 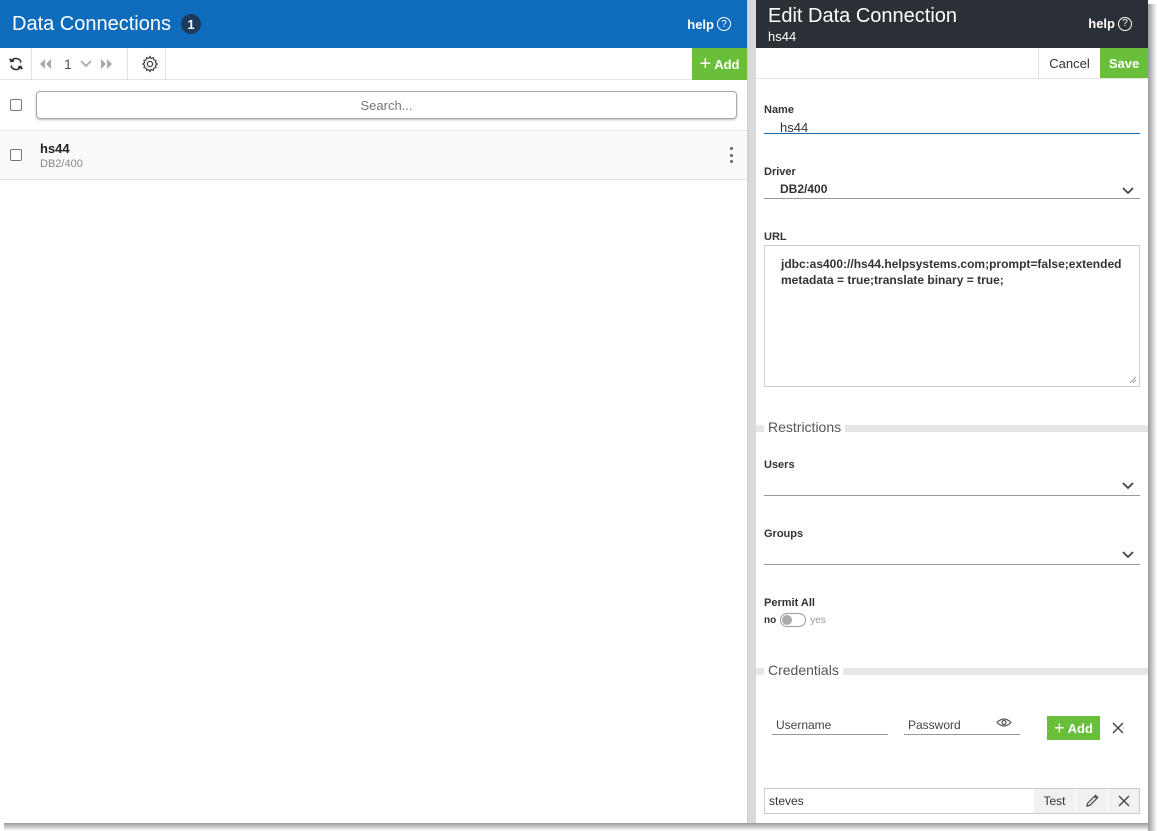 What do you see at coordinates (731, 155) in the screenshot?
I see `more-vertical-icon` at bounding box center [731, 155].